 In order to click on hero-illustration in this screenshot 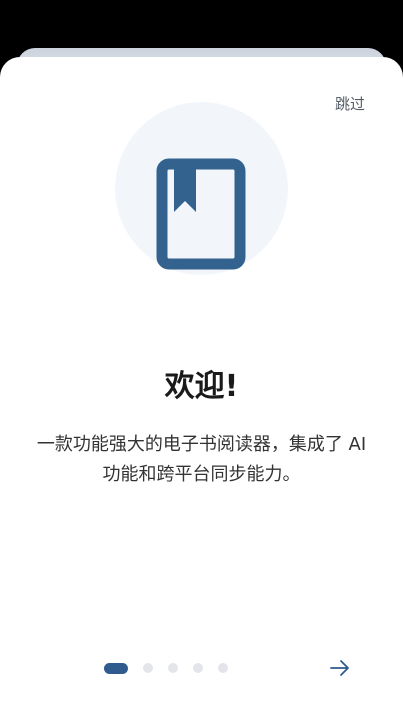, I will do `click(201, 188)`.